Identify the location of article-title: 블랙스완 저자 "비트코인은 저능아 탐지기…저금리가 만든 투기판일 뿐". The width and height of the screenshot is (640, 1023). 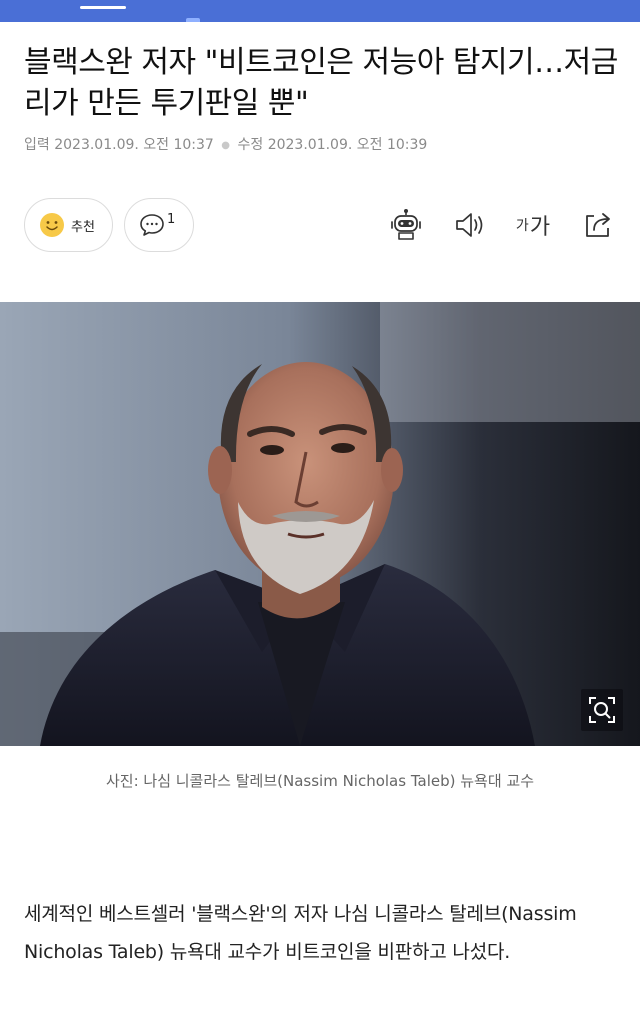
(321, 83).